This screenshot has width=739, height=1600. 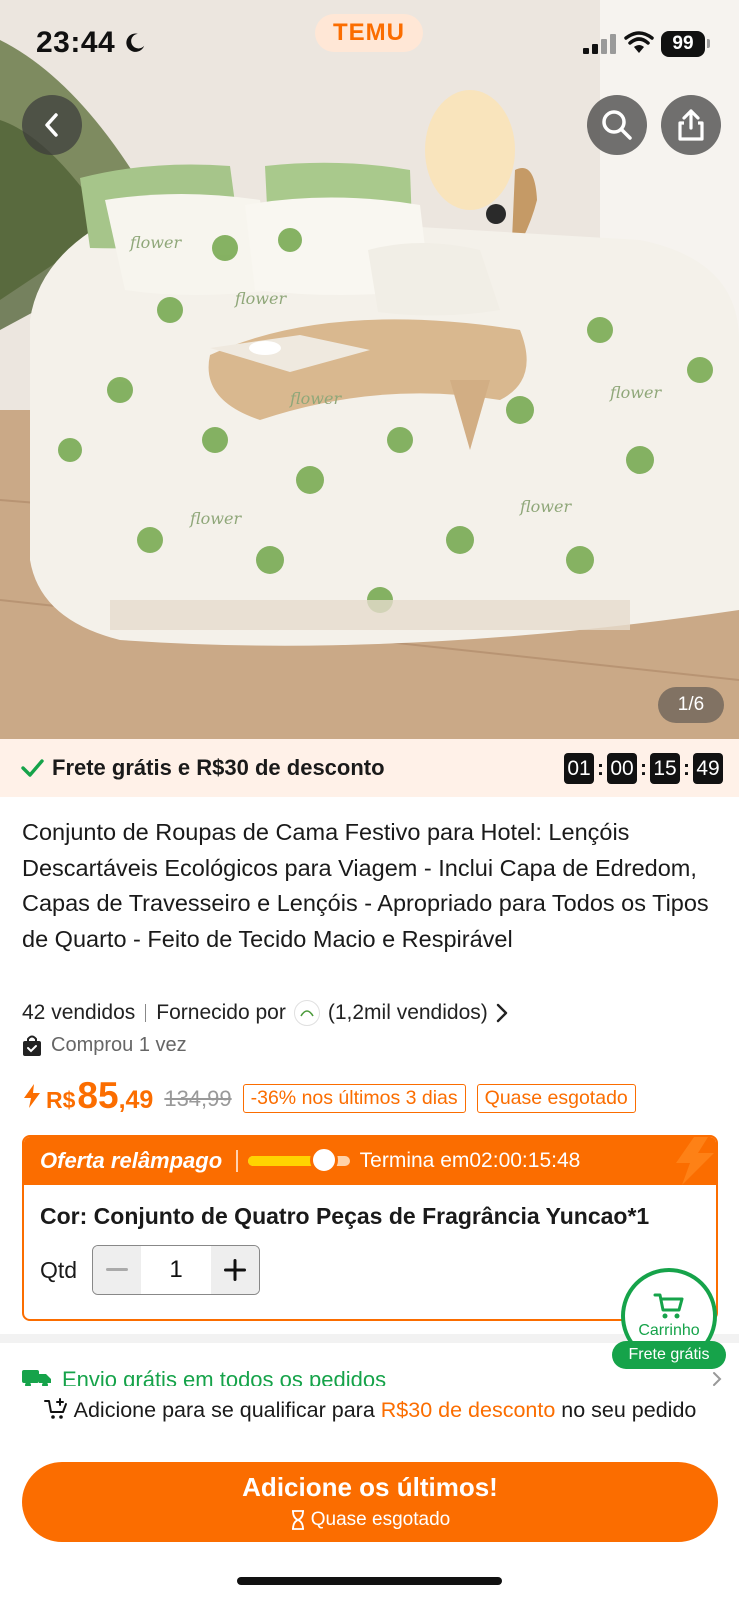 I want to click on seller-logo, so click(x=306, y=1013).